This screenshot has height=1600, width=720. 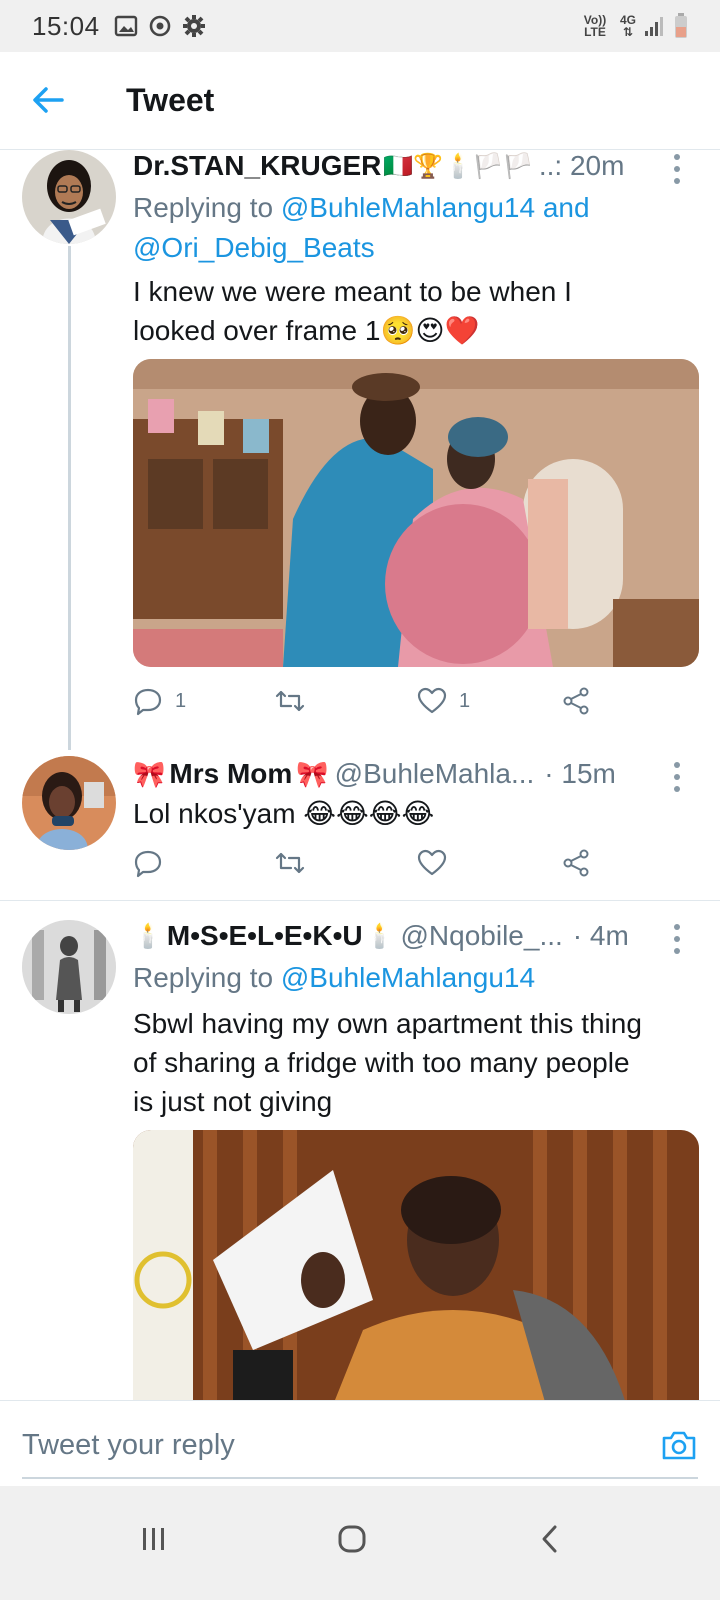 What do you see at coordinates (231, 773) in the screenshot?
I see `author-name: Mrs Mom` at bounding box center [231, 773].